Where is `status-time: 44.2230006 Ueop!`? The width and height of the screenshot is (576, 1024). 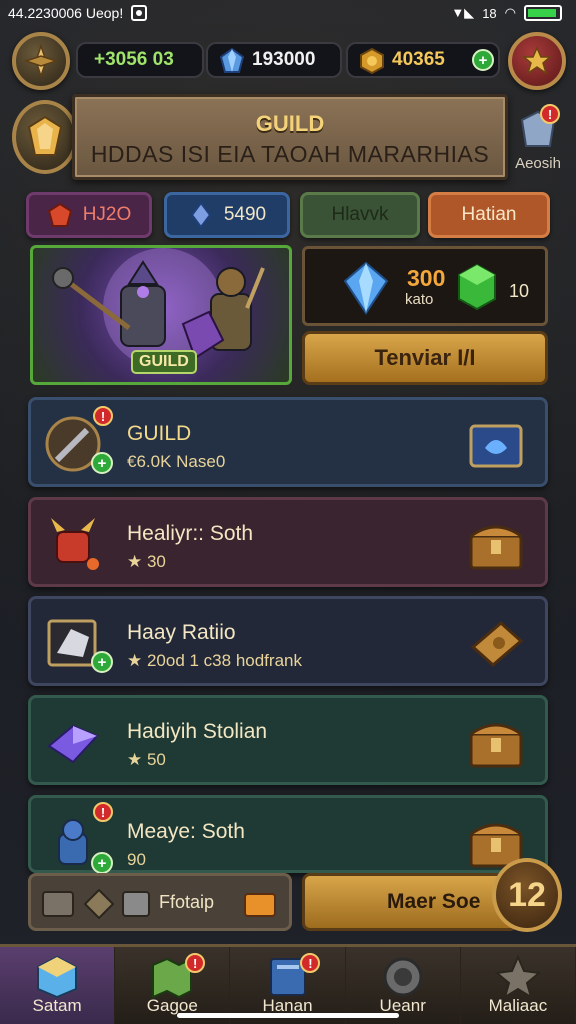
status-time: 44.2230006 Ueop! is located at coordinates (66, 13).